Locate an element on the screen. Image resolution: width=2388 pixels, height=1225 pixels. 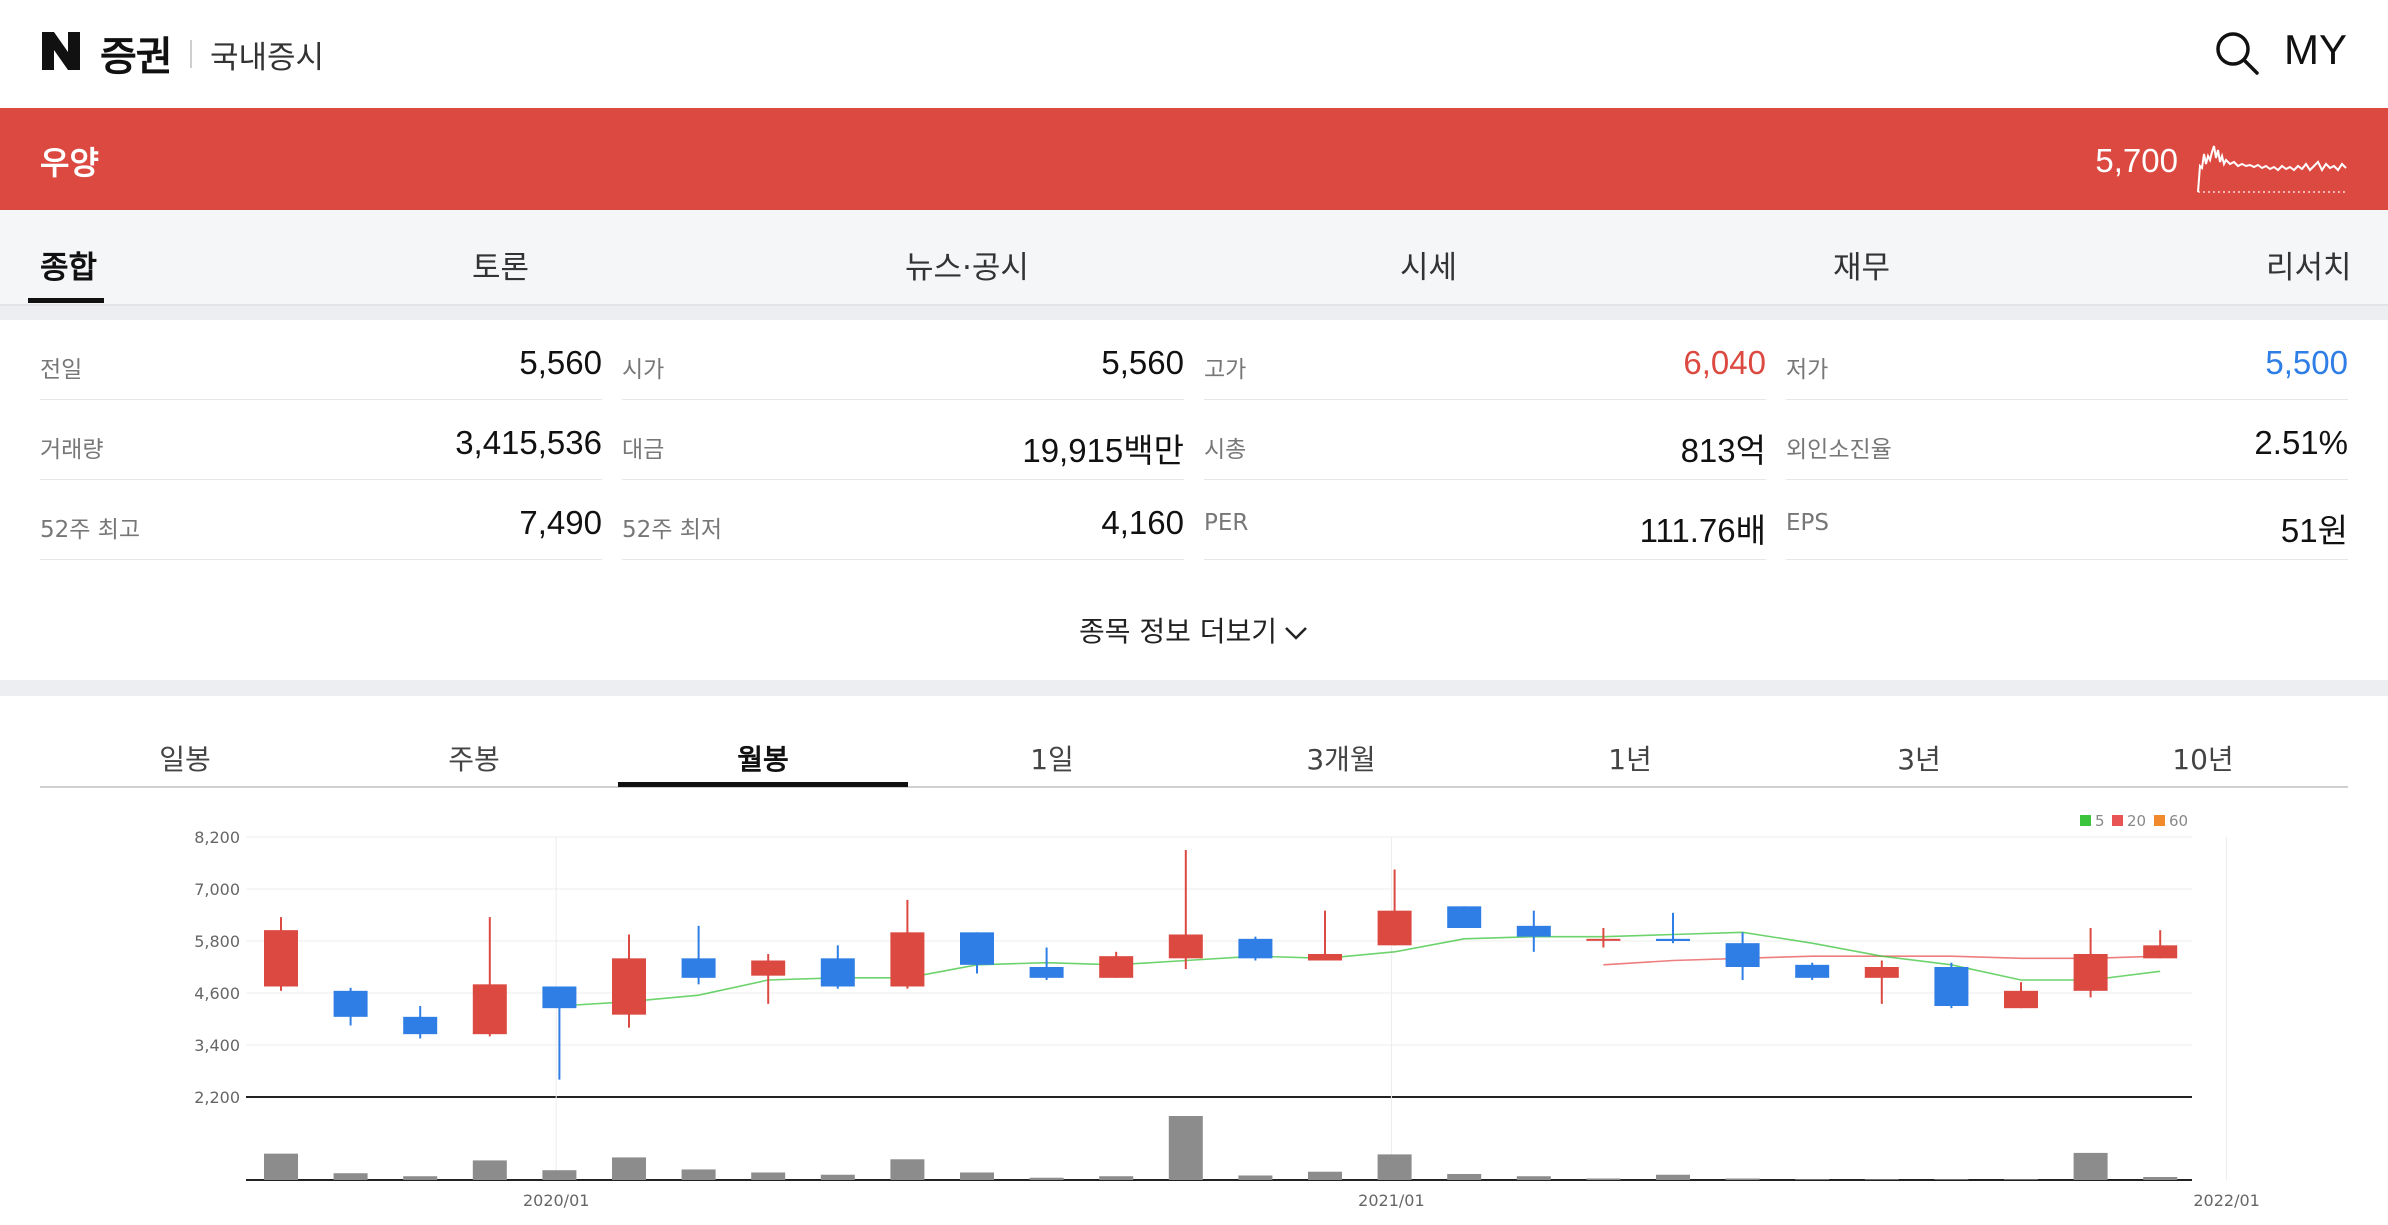
info-label: 52주 최저 is located at coordinates (672, 530).